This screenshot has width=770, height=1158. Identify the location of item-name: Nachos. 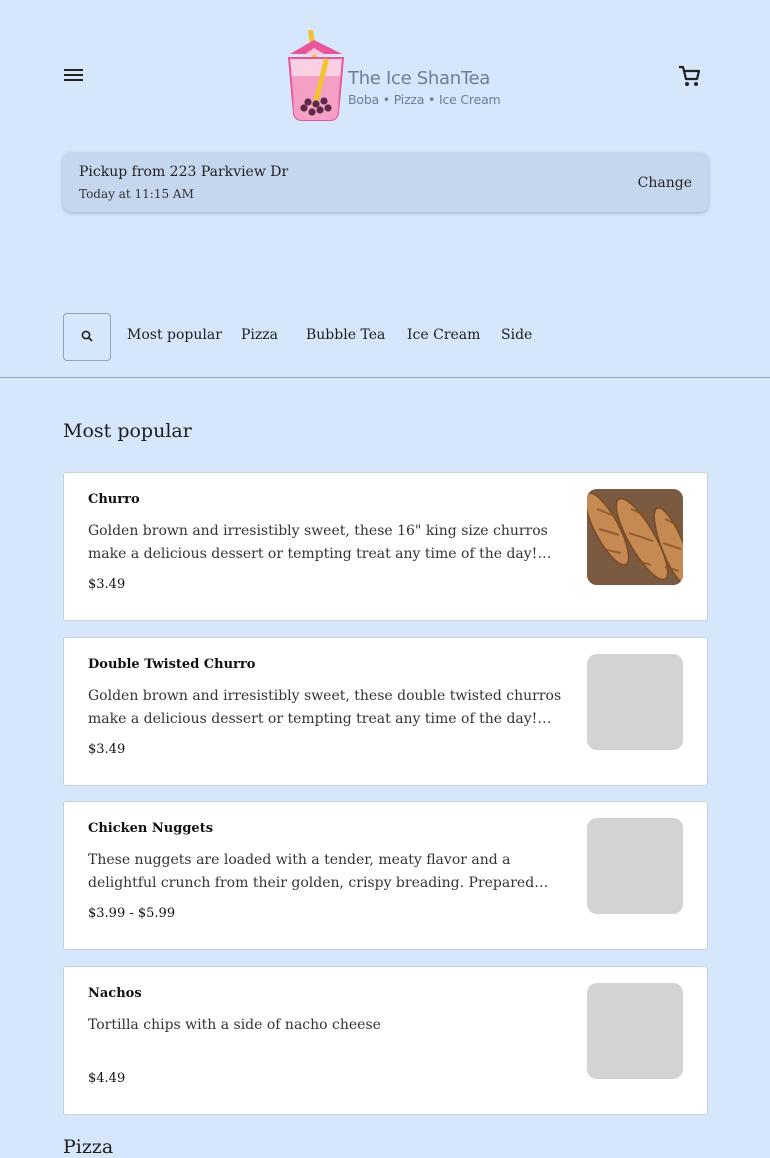
(115, 993).